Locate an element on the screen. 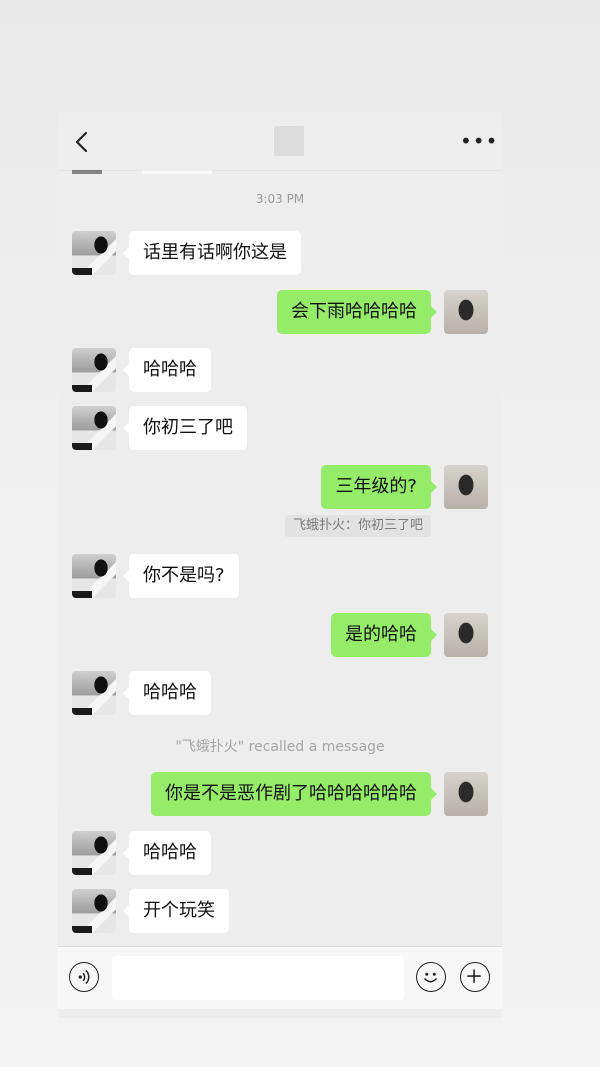 The height and width of the screenshot is (1067, 600). quoted-reply: 飞蛾扑火：你初三了吧 is located at coordinates (357, 526).